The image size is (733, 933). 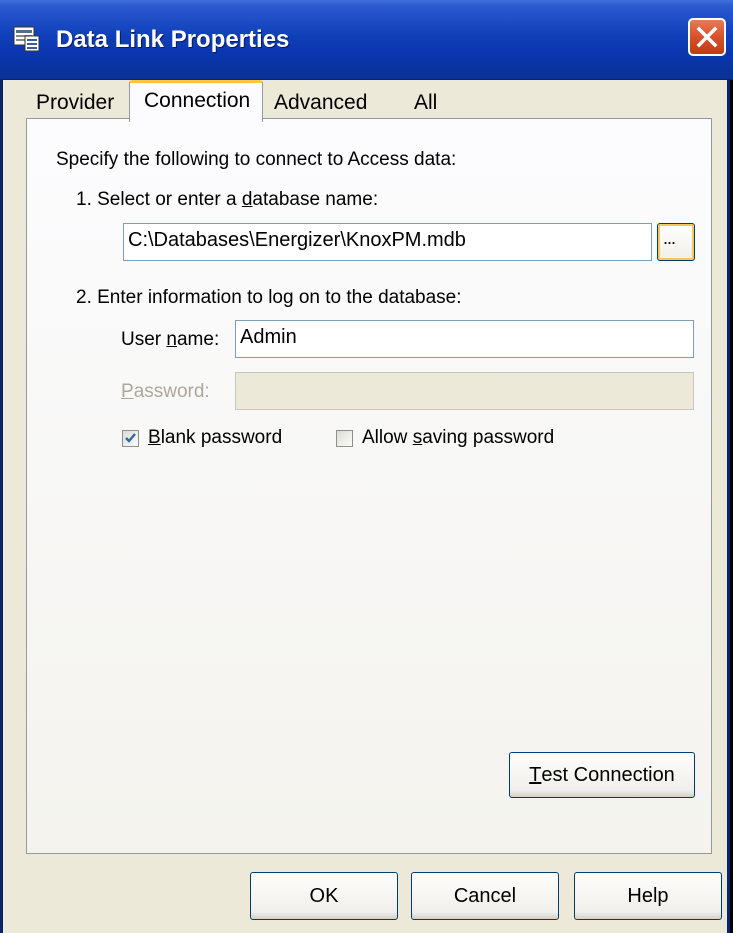 I want to click on password-label: Password:, so click(x=165, y=392).